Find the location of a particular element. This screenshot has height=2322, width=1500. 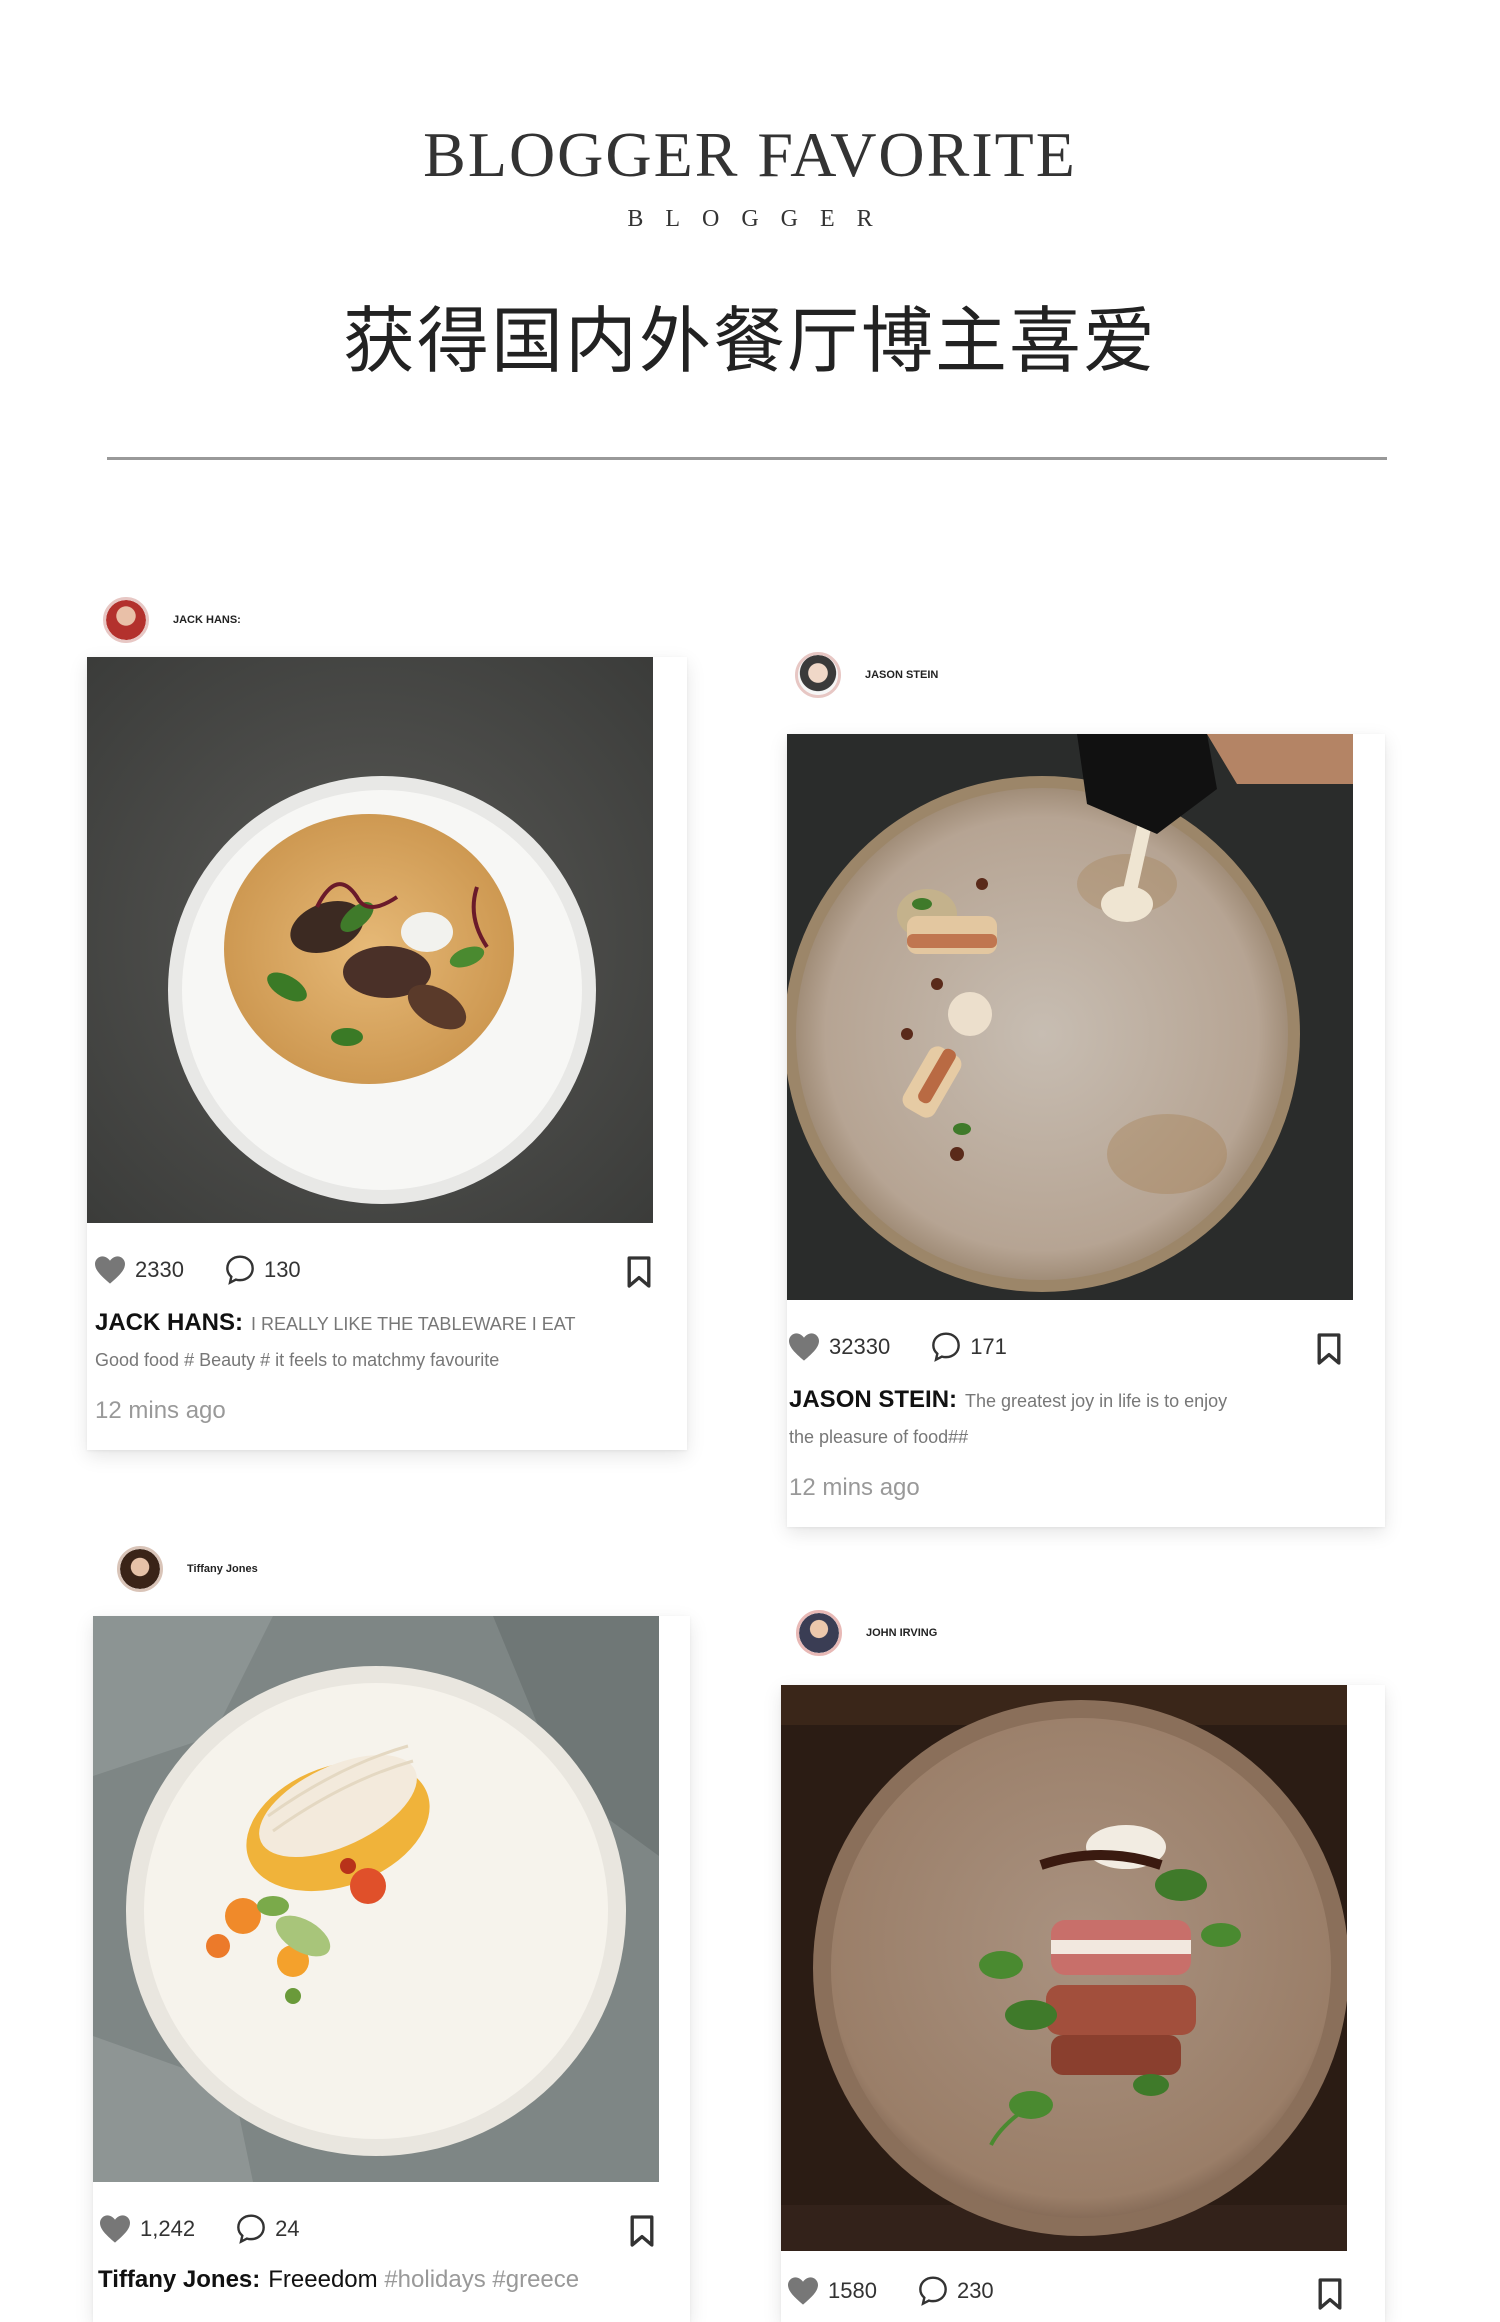

comment-count: 171 is located at coordinates (988, 1346).